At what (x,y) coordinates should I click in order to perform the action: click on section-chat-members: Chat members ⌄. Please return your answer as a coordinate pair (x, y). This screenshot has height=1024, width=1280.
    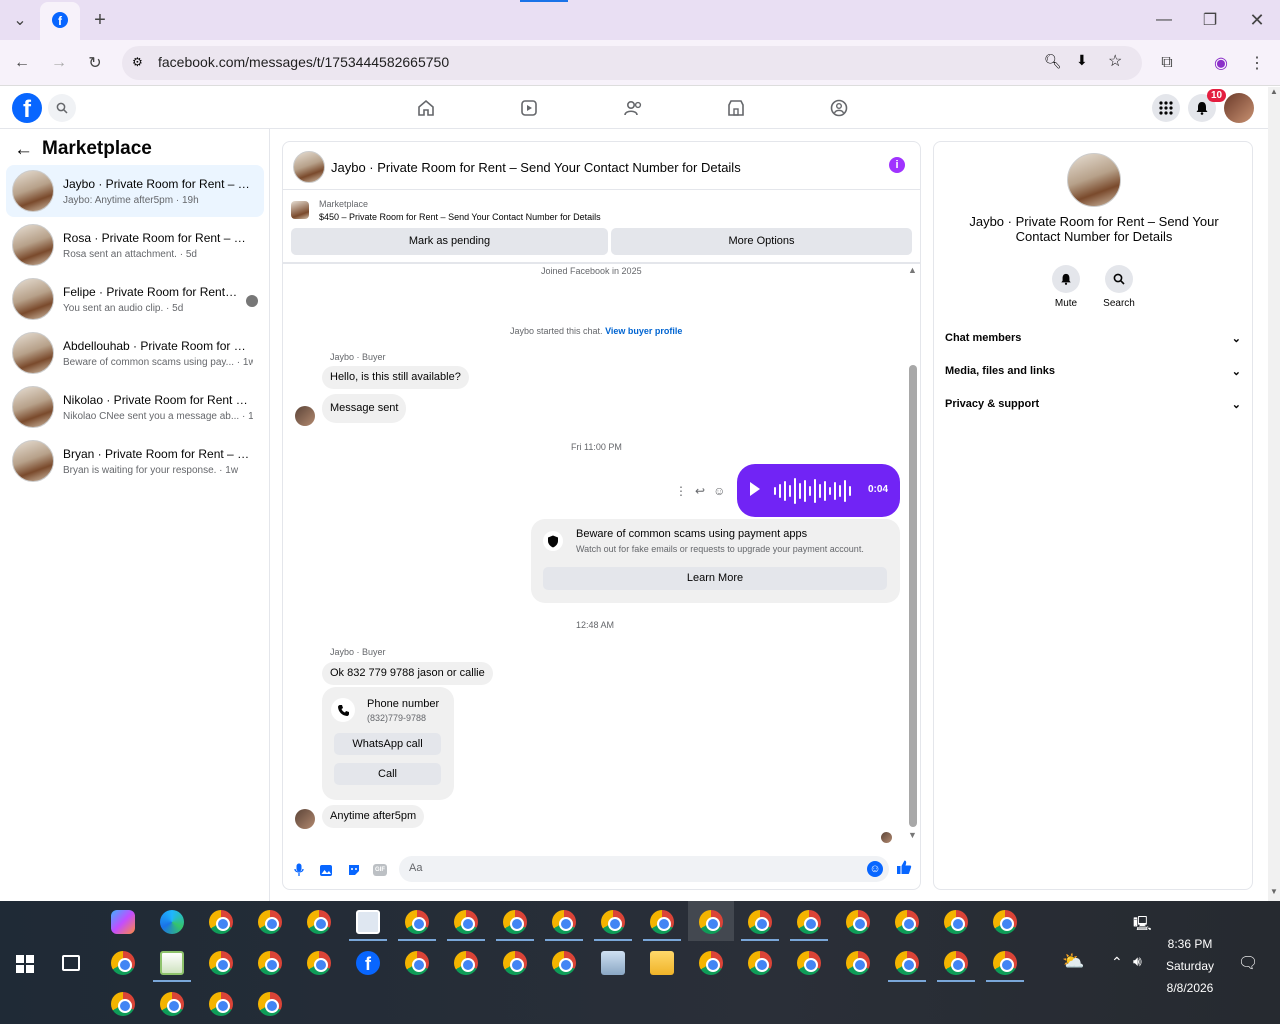
    Looking at the image, I should click on (1095, 343).